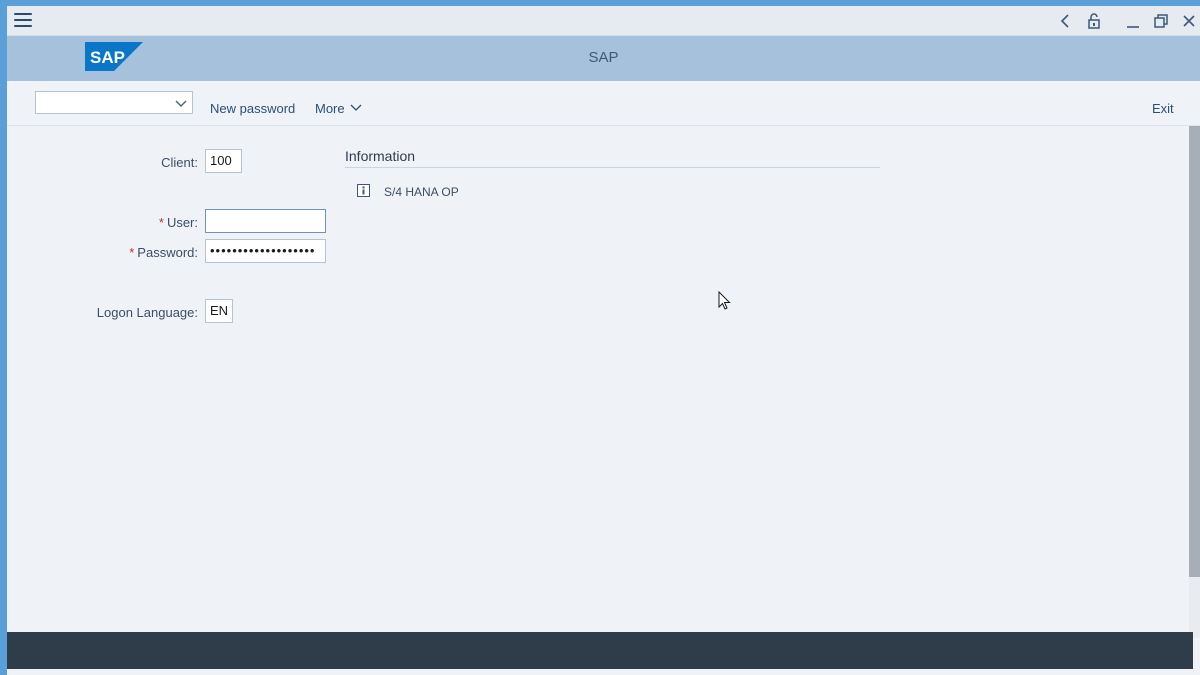 Image resolution: width=1200 pixels, height=675 pixels. I want to click on unlock-icon, so click(1094, 21).